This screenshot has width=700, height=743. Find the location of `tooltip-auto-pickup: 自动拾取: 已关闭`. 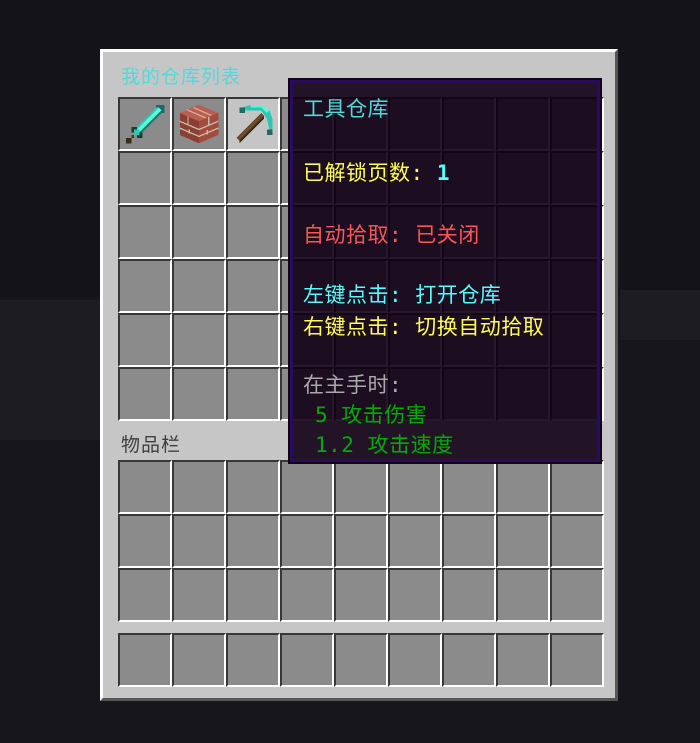

tooltip-auto-pickup: 自动拾取: 已关闭 is located at coordinates (391, 235).